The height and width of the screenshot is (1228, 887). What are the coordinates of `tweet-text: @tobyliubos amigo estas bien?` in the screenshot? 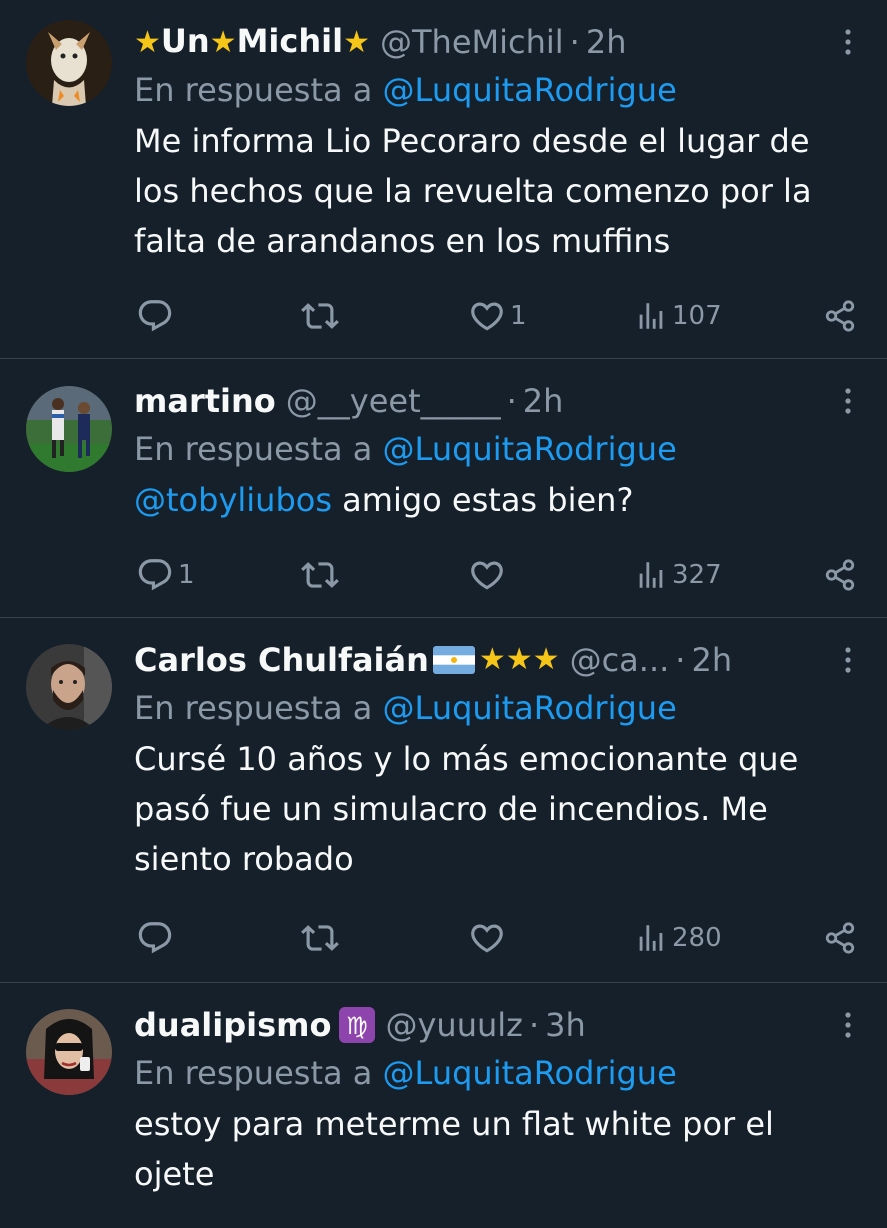 It's located at (498, 500).